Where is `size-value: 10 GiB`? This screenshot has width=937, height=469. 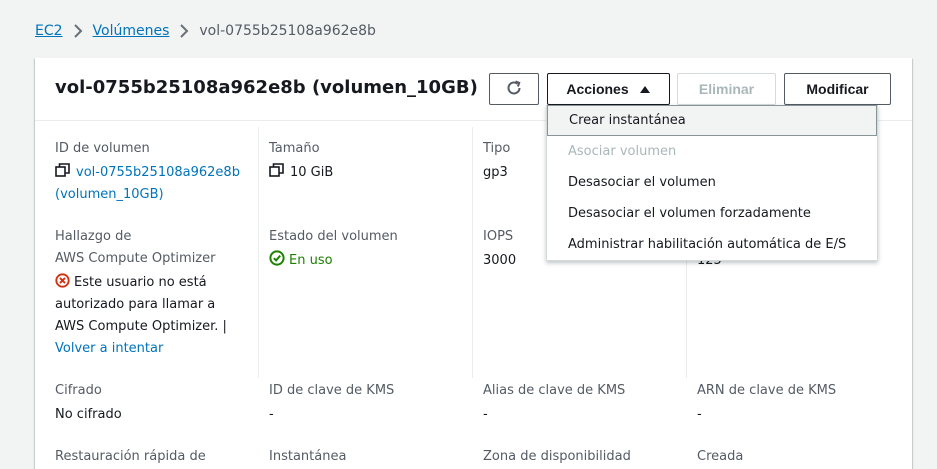 size-value: 10 GiB is located at coordinates (301, 174).